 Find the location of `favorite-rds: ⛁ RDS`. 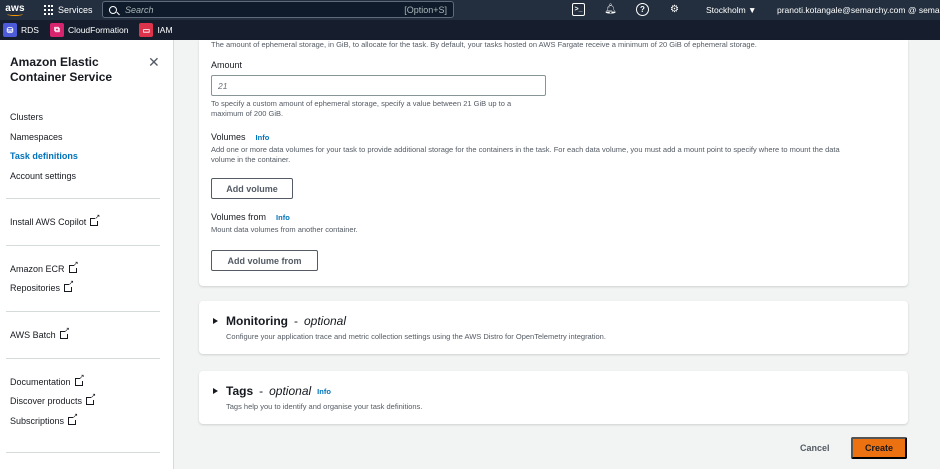

favorite-rds: ⛁ RDS is located at coordinates (21, 30).